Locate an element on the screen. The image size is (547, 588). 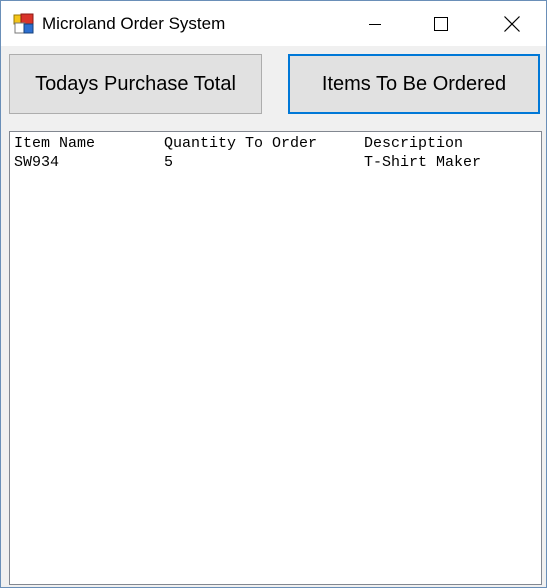
list-header-row: Item Name Quantity To Order Description is located at coordinates (275, 143).